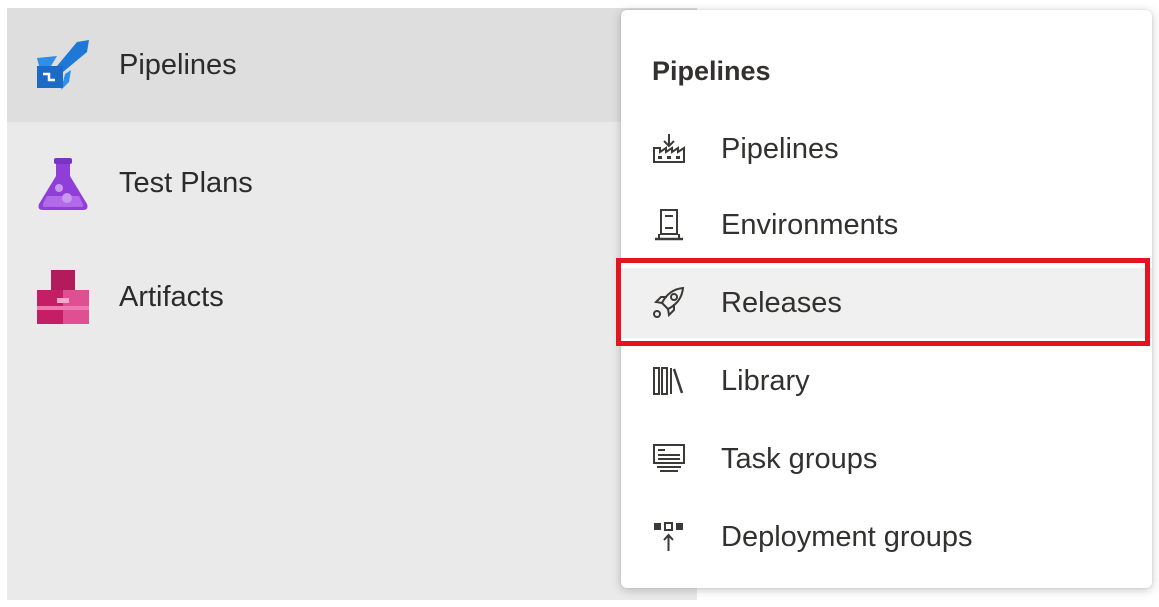  I want to click on menu-item-pipelines: Pipelines, so click(886, 149).